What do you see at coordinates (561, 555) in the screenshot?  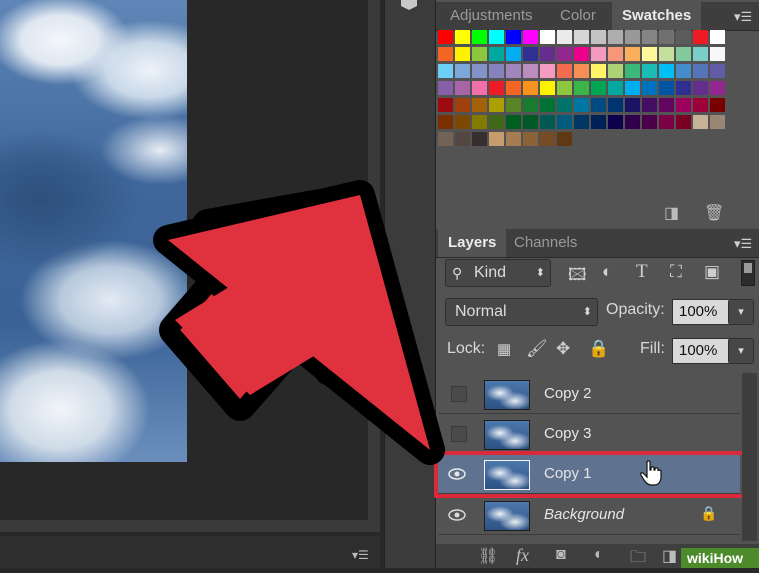 I see `mask-icon: ◙` at bounding box center [561, 555].